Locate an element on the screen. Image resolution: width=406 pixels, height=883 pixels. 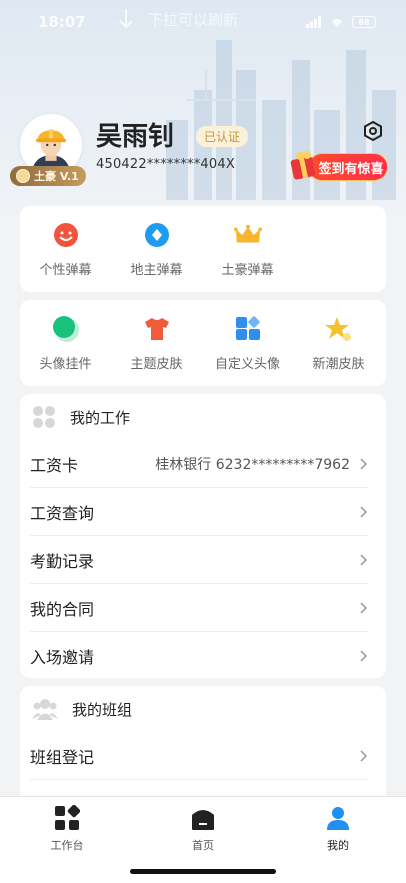
decor-card: 头像挂件 主题皮肤 自定义头像 新潮皮肤 is located at coordinates (203, 343).